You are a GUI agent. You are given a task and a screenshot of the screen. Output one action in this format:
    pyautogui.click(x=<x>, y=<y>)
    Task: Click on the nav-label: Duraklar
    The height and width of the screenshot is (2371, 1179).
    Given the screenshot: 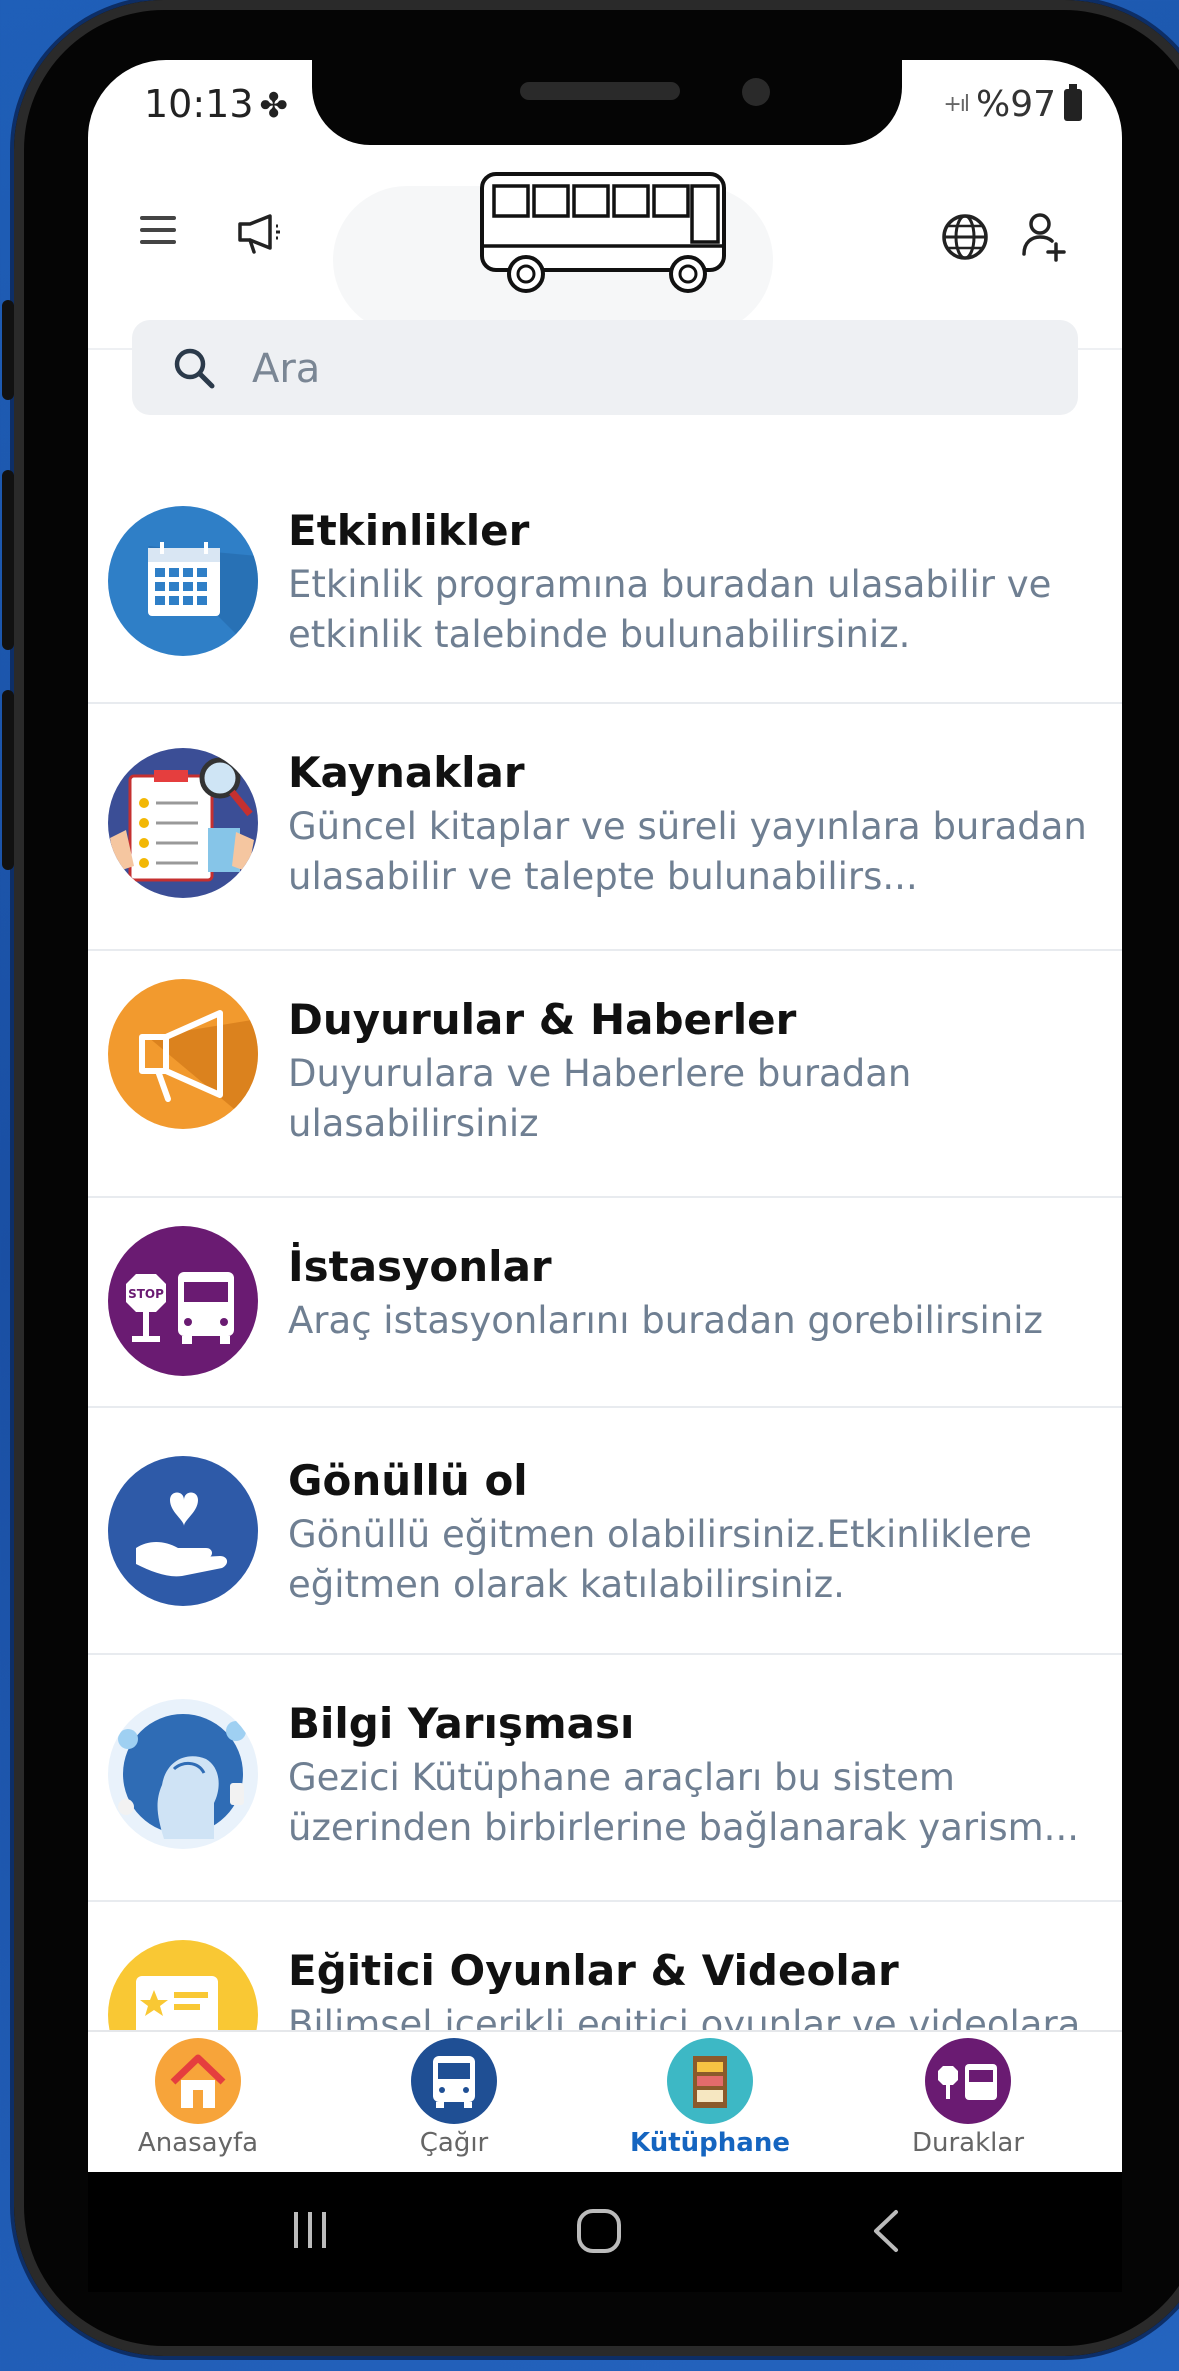 What is the action you would take?
    pyautogui.click(x=968, y=2143)
    